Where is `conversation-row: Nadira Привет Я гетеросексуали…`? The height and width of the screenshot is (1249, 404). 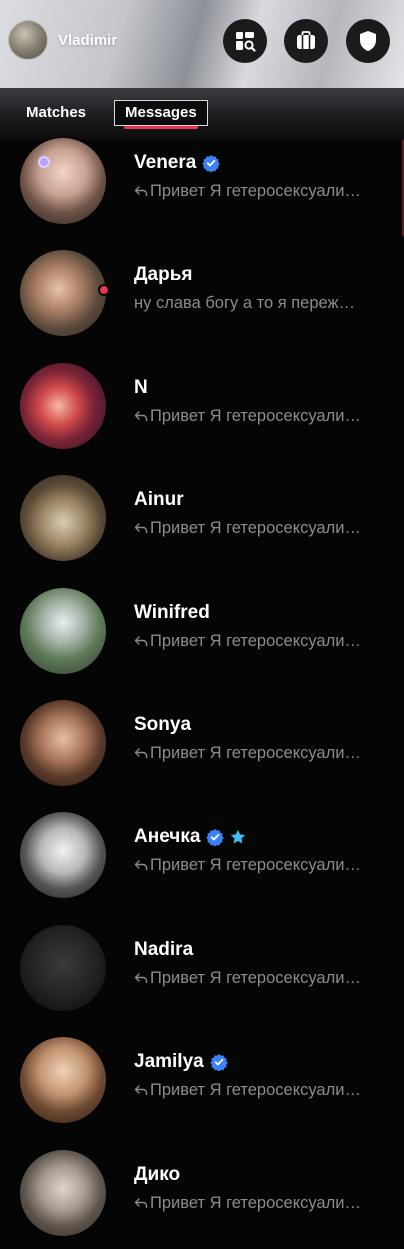 conversation-row: Nadira Привет Я гетеросексуали… is located at coordinates (202, 979).